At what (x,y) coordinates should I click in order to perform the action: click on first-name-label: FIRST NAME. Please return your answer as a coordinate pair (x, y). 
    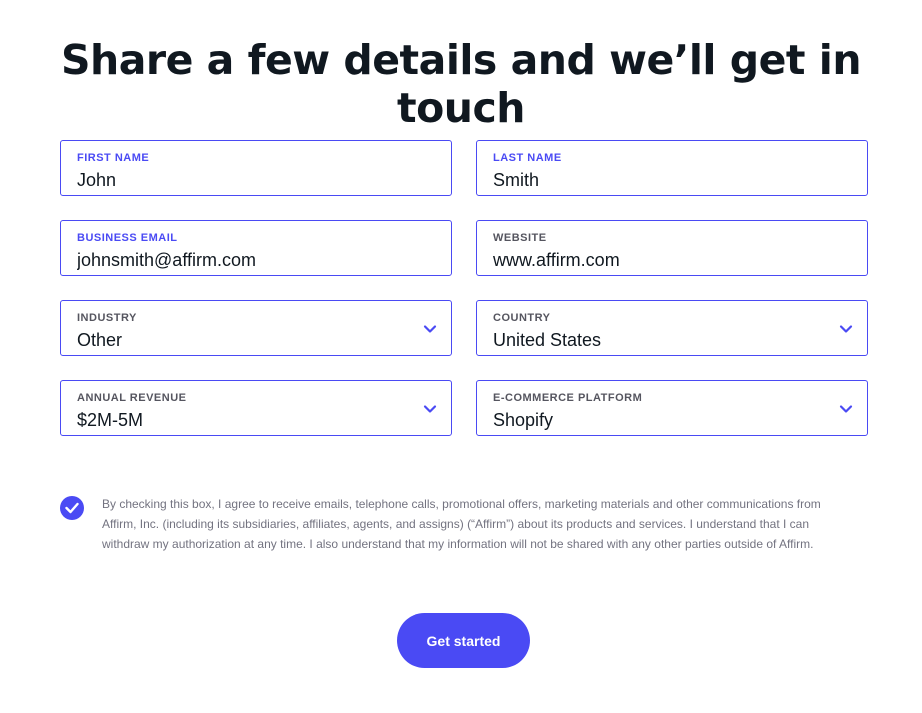
    Looking at the image, I should click on (113, 158).